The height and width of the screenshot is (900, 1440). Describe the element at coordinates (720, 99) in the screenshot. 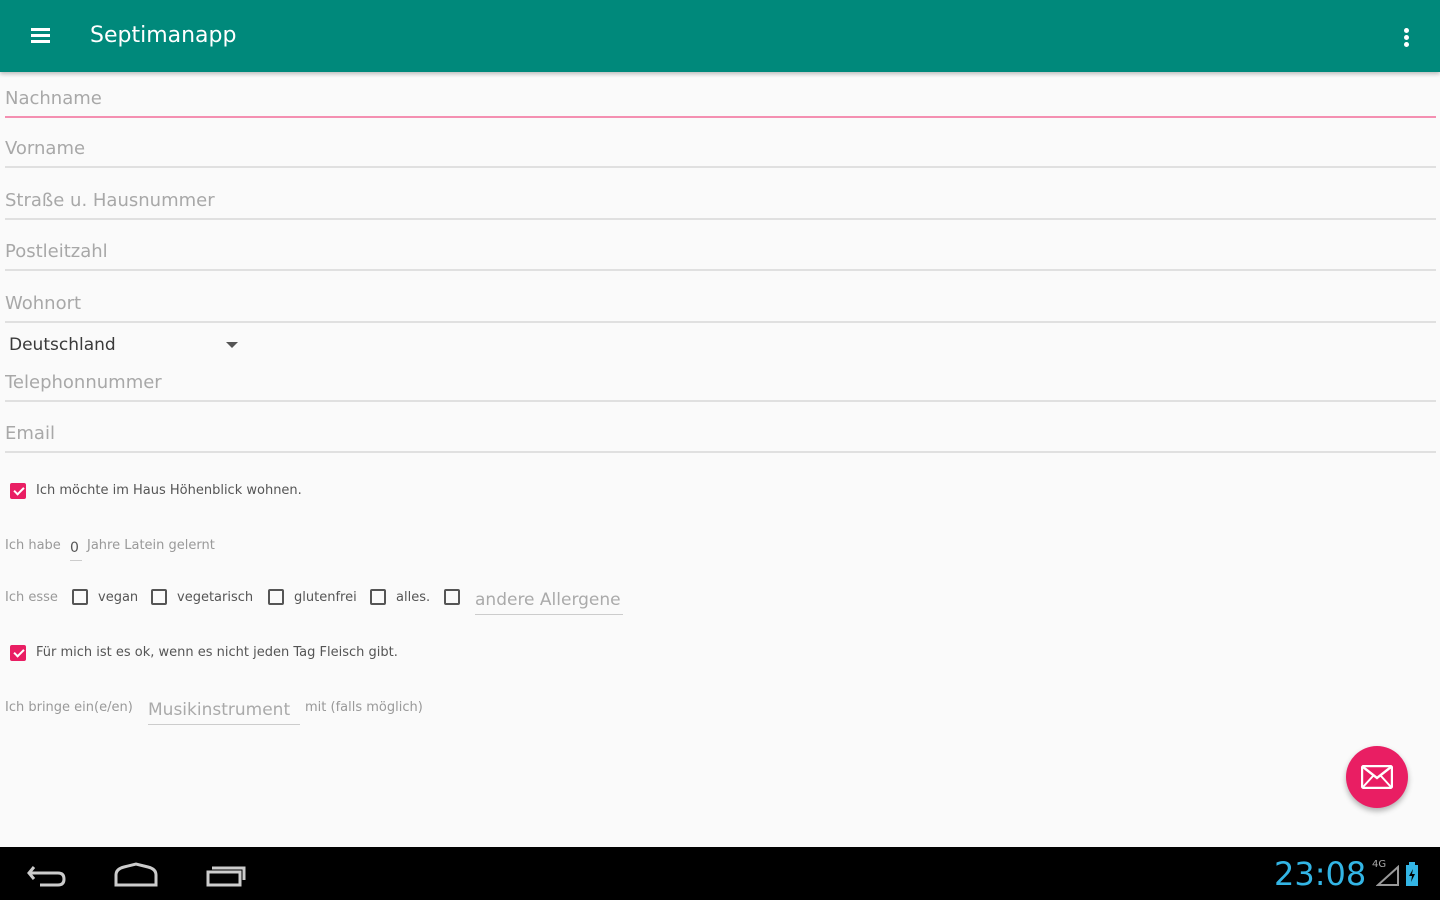

I see `lastname-input` at that location.